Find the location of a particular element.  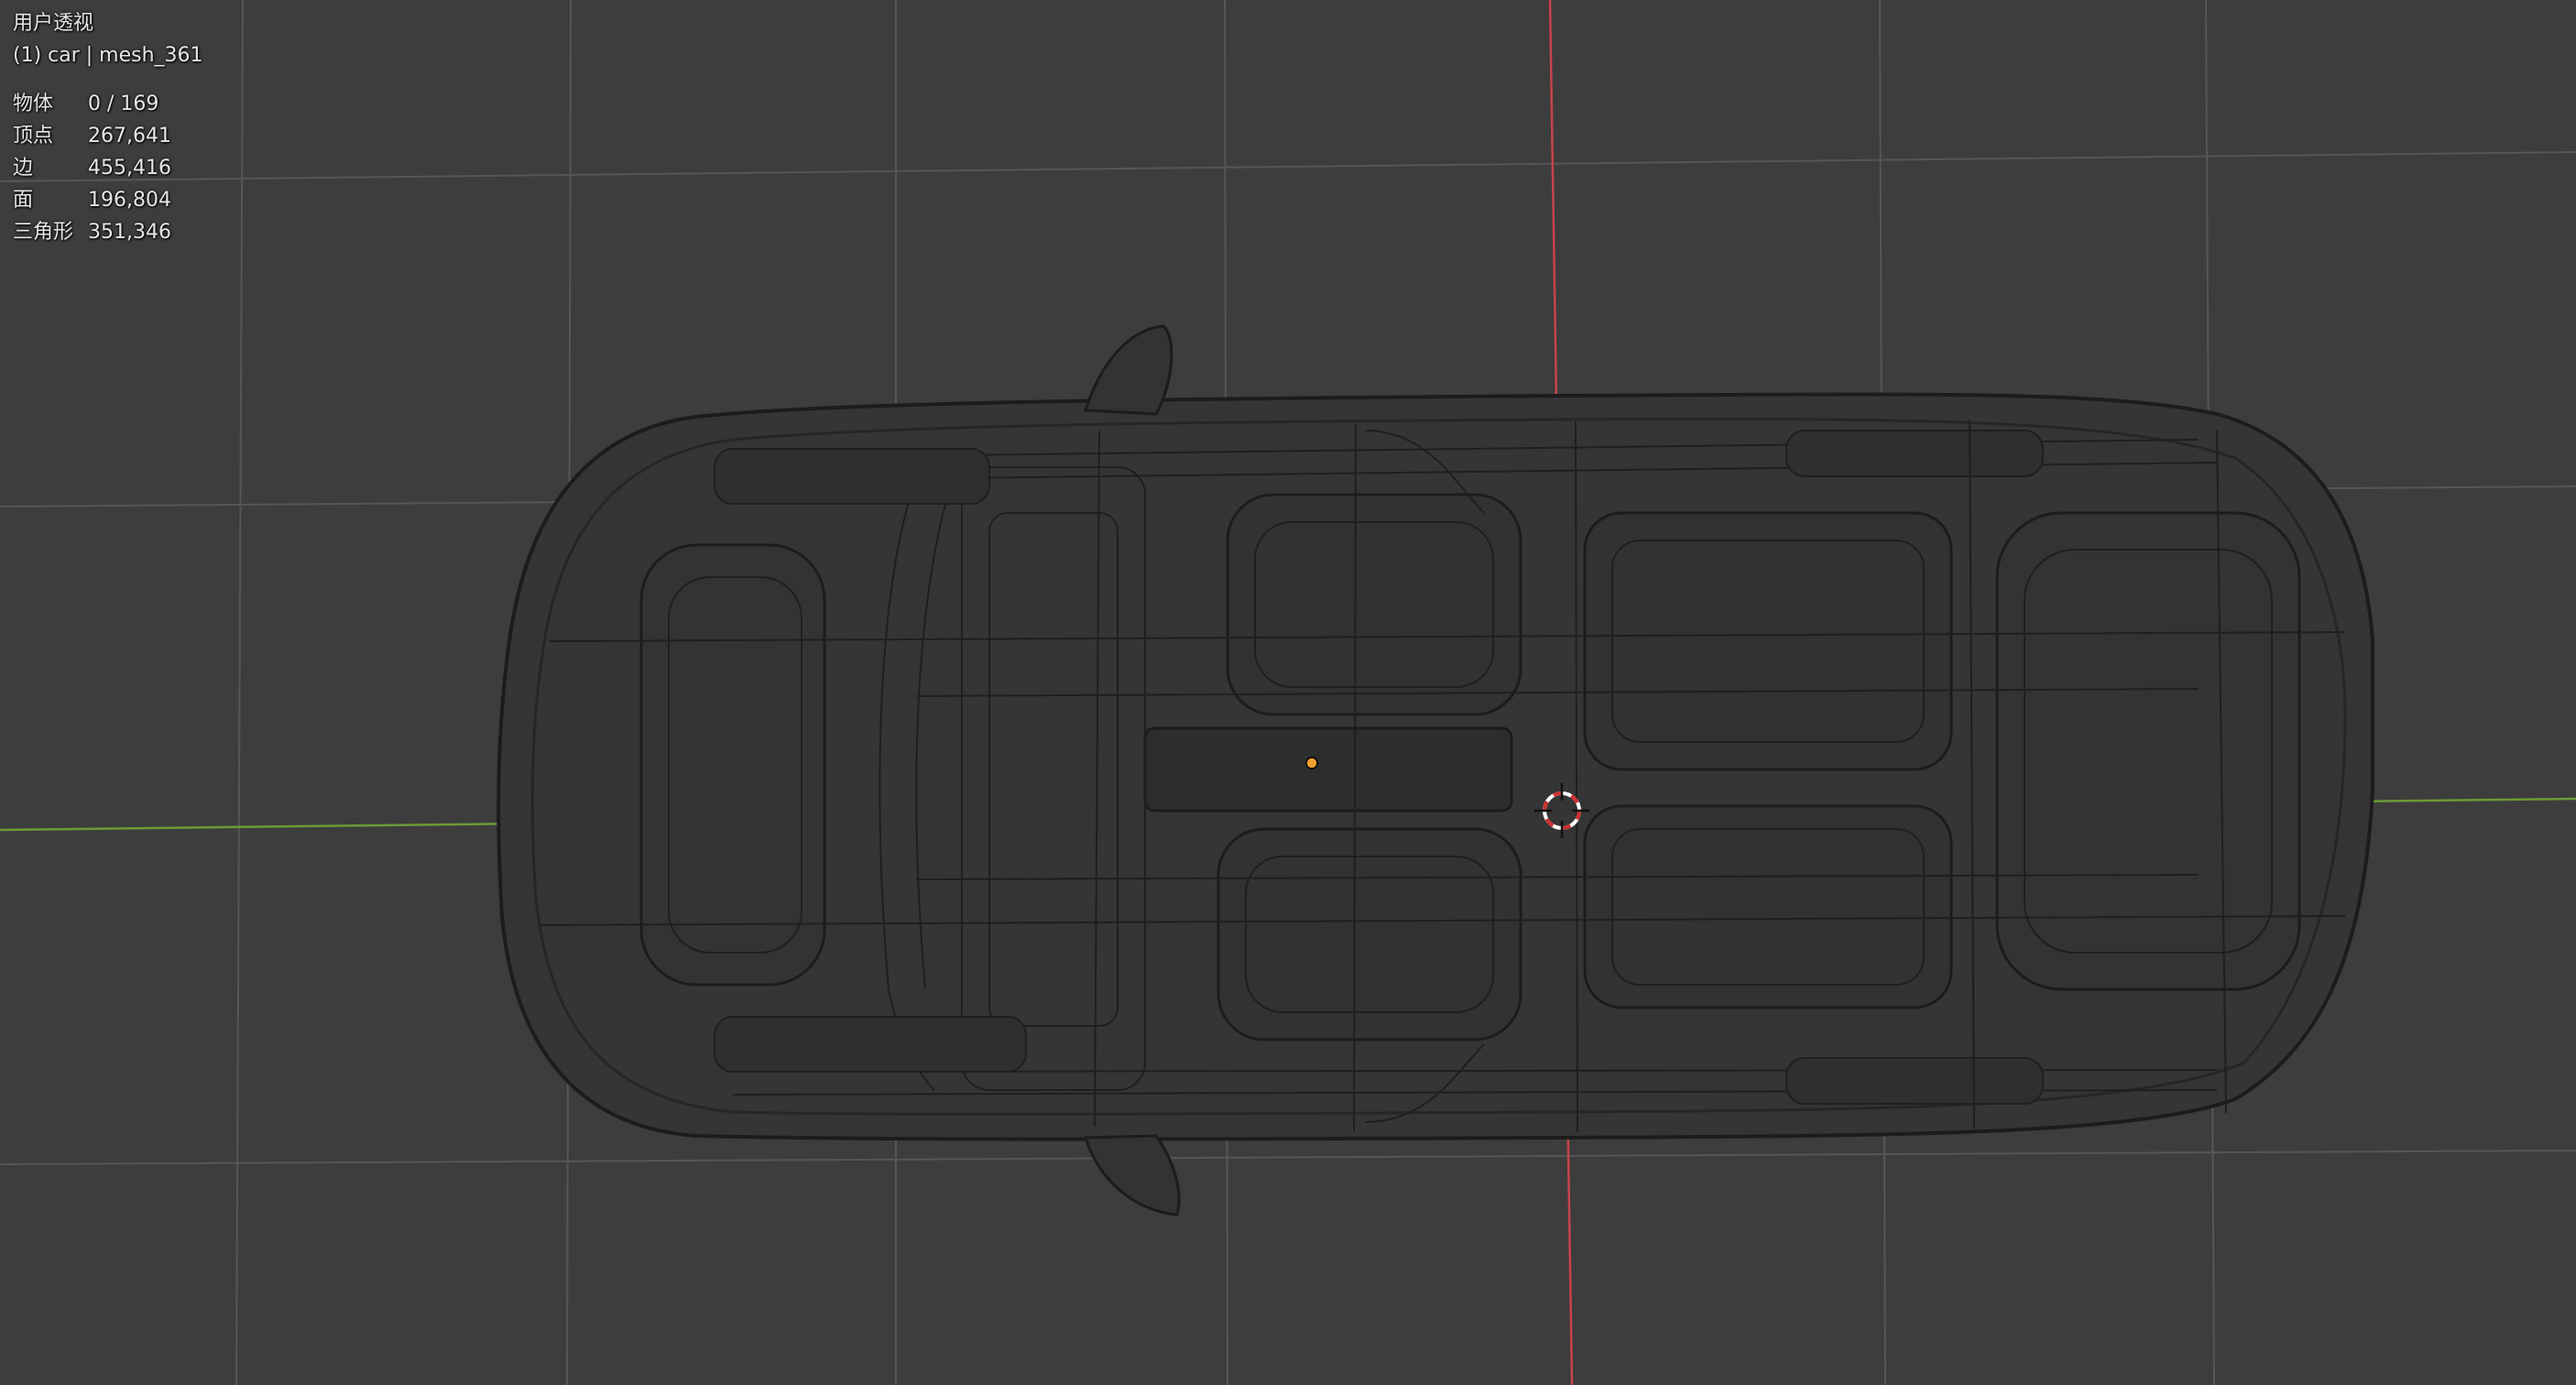

stat-triangles: 三角形 351,346 is located at coordinates (108, 232).